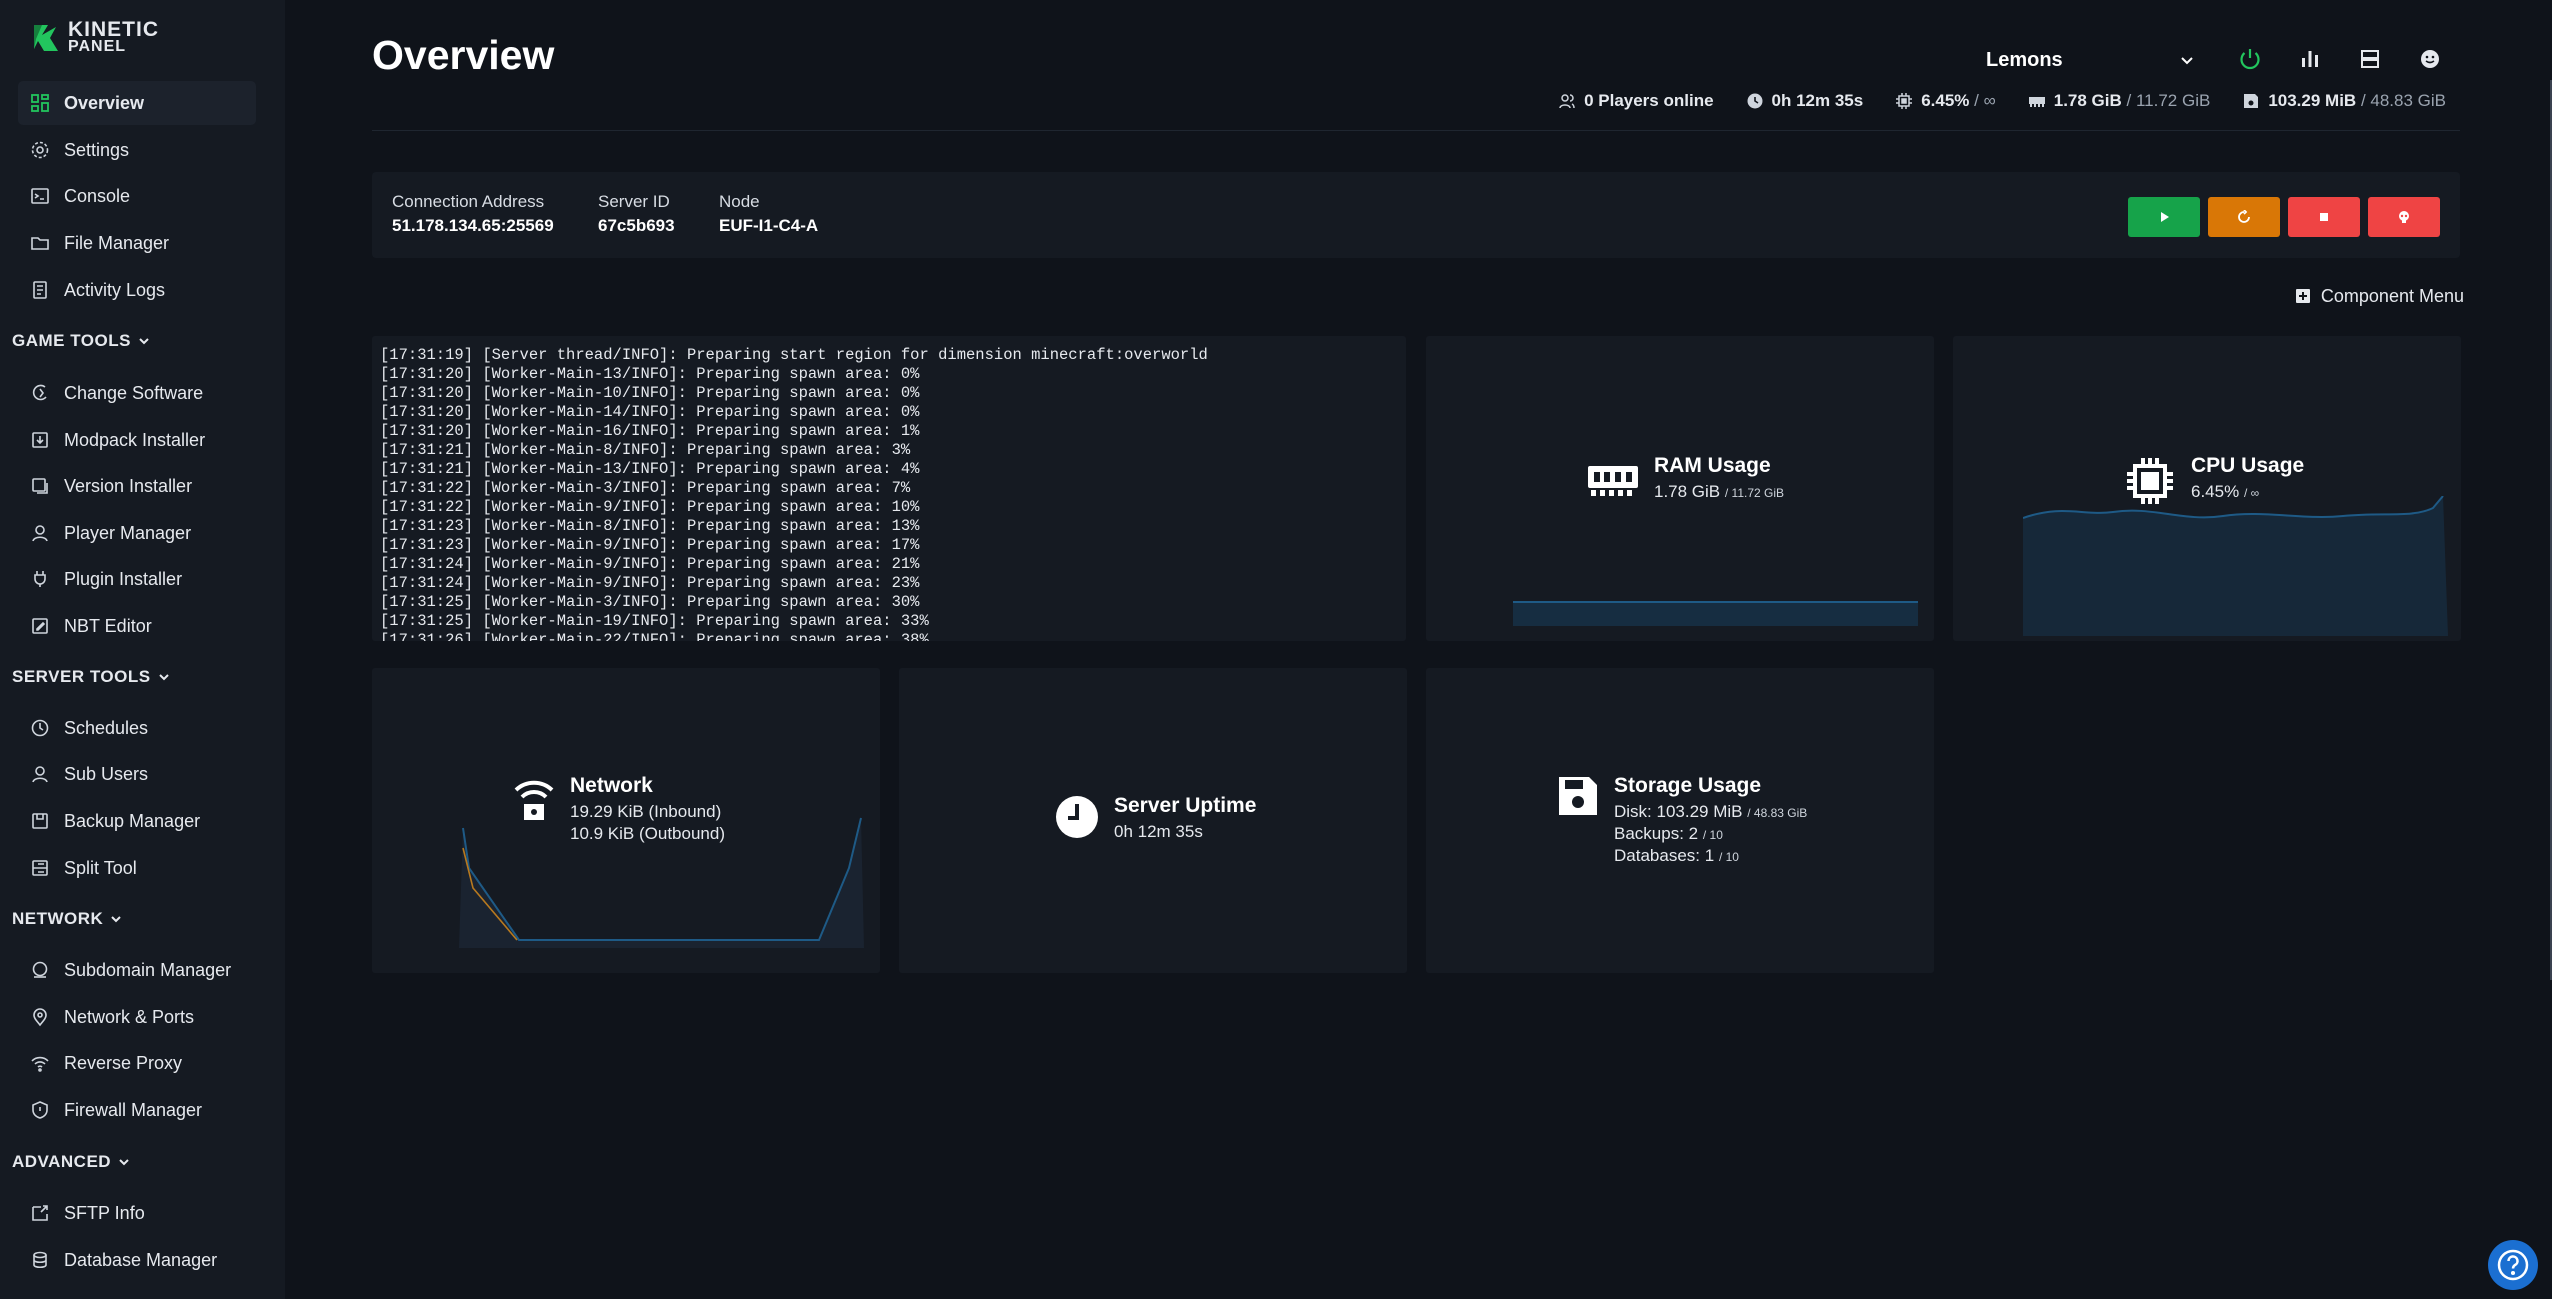 This screenshot has height=1299, width=2552. I want to click on log-icon, so click(40, 290).